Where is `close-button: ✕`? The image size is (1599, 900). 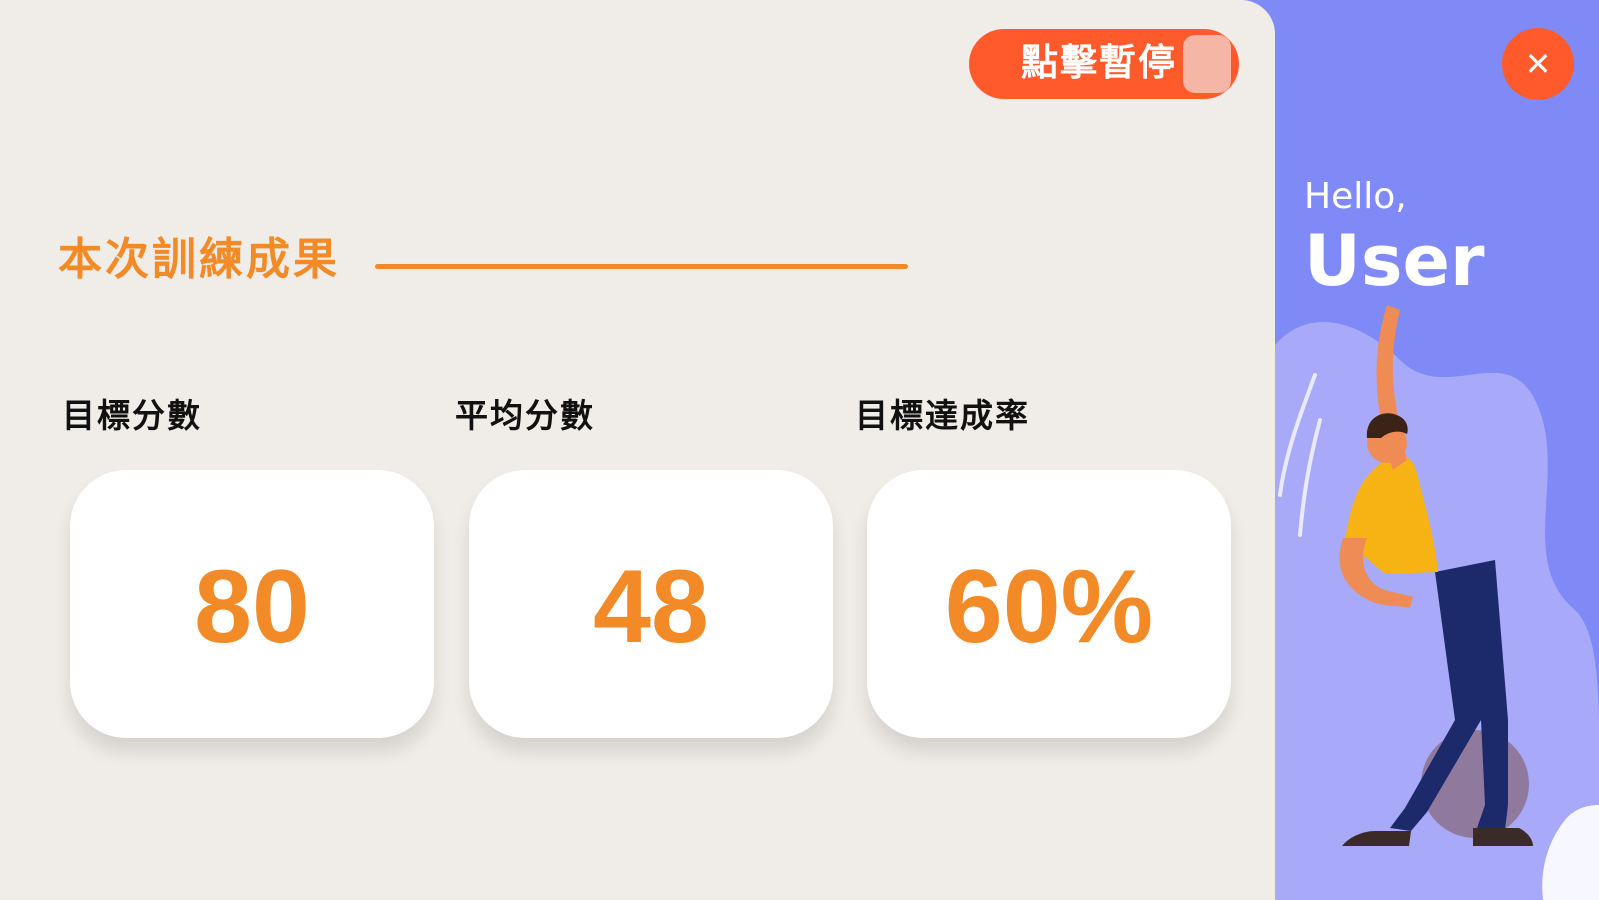 close-button: ✕ is located at coordinates (1538, 64).